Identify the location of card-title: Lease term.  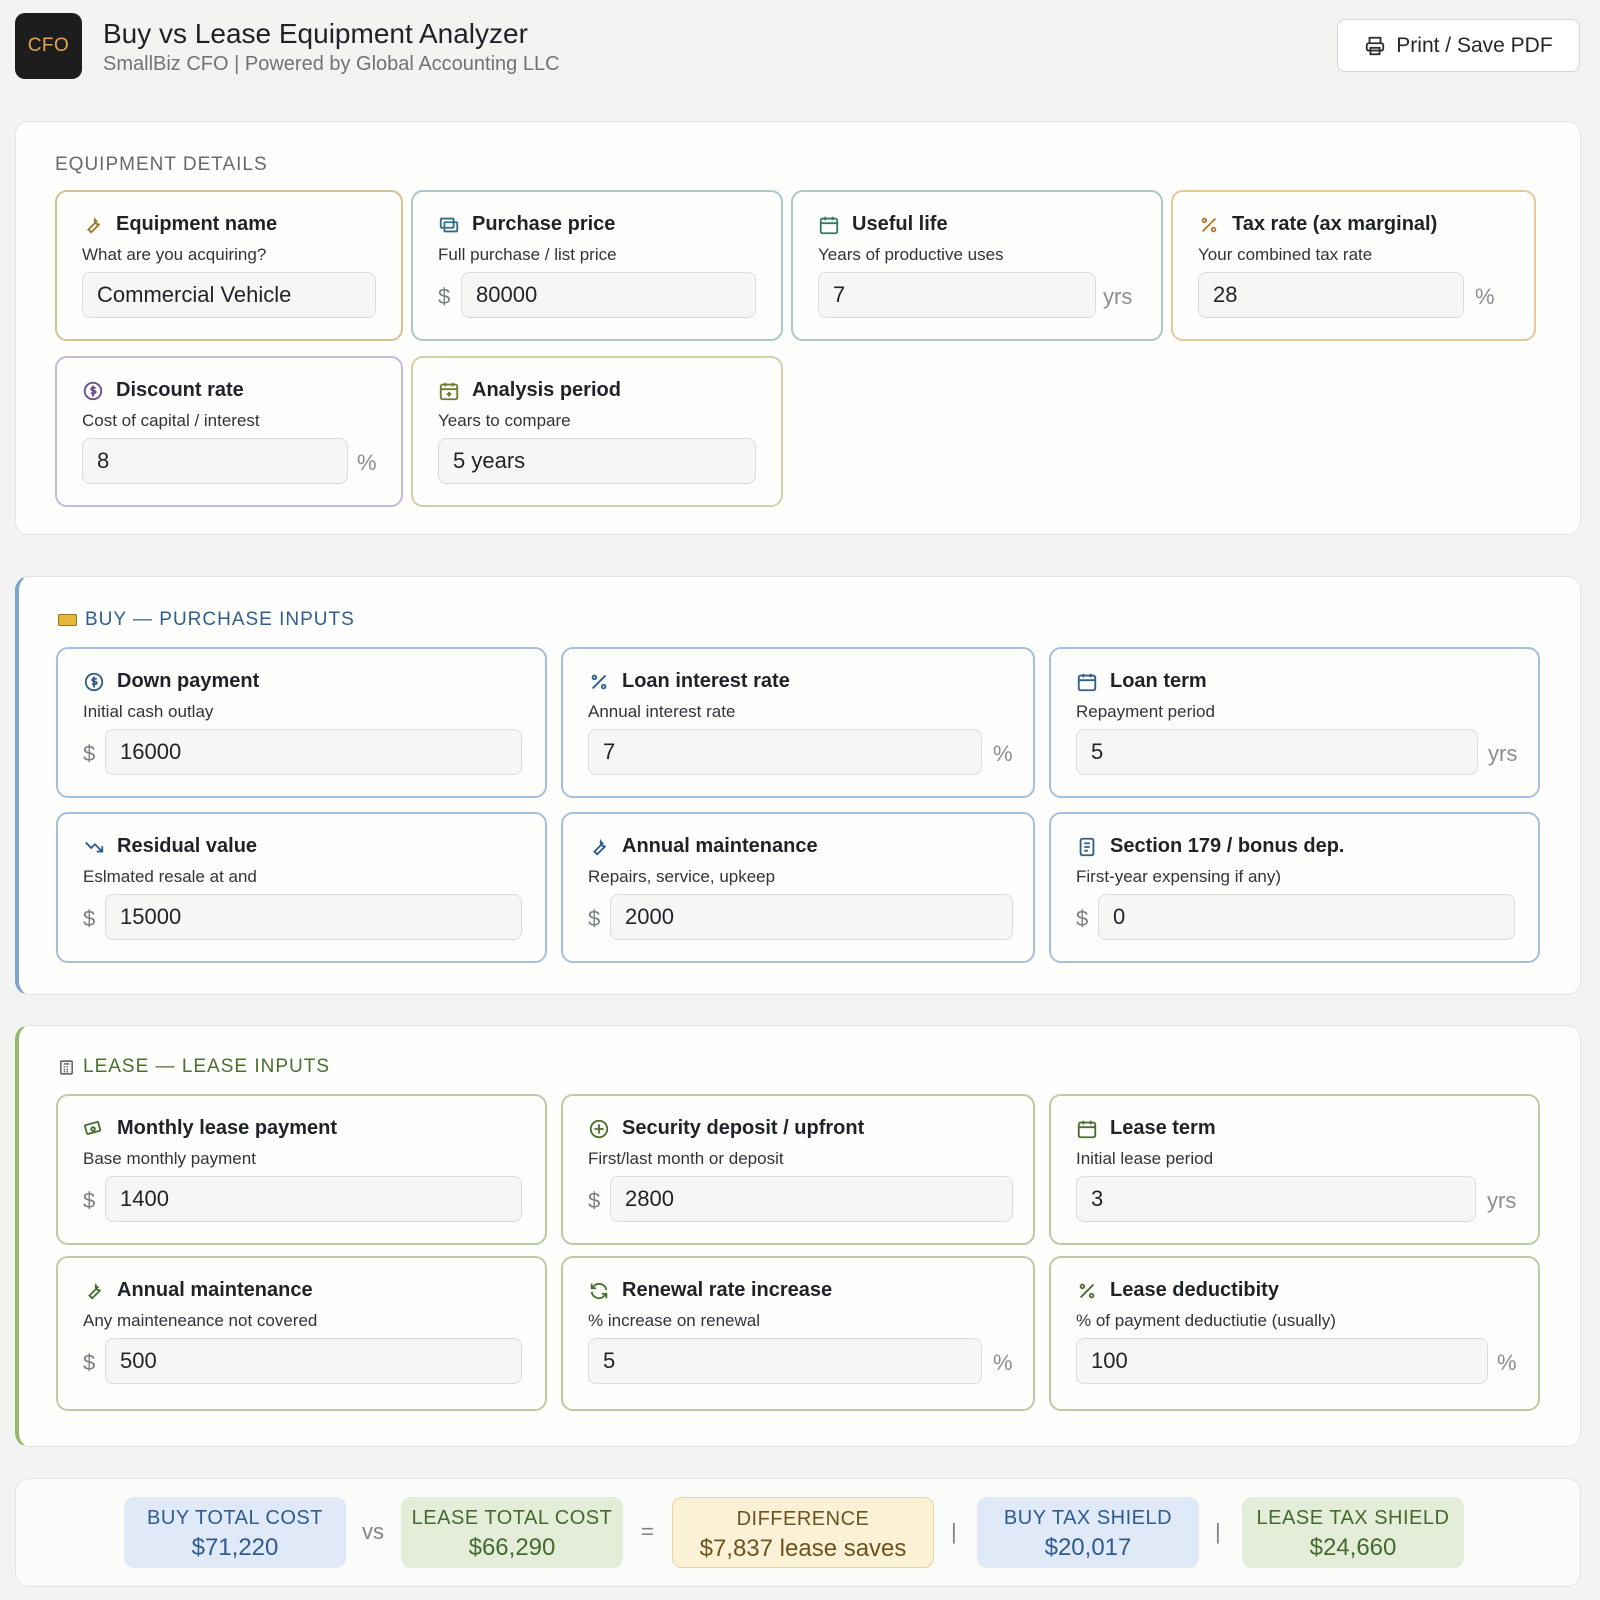
(1163, 1128).